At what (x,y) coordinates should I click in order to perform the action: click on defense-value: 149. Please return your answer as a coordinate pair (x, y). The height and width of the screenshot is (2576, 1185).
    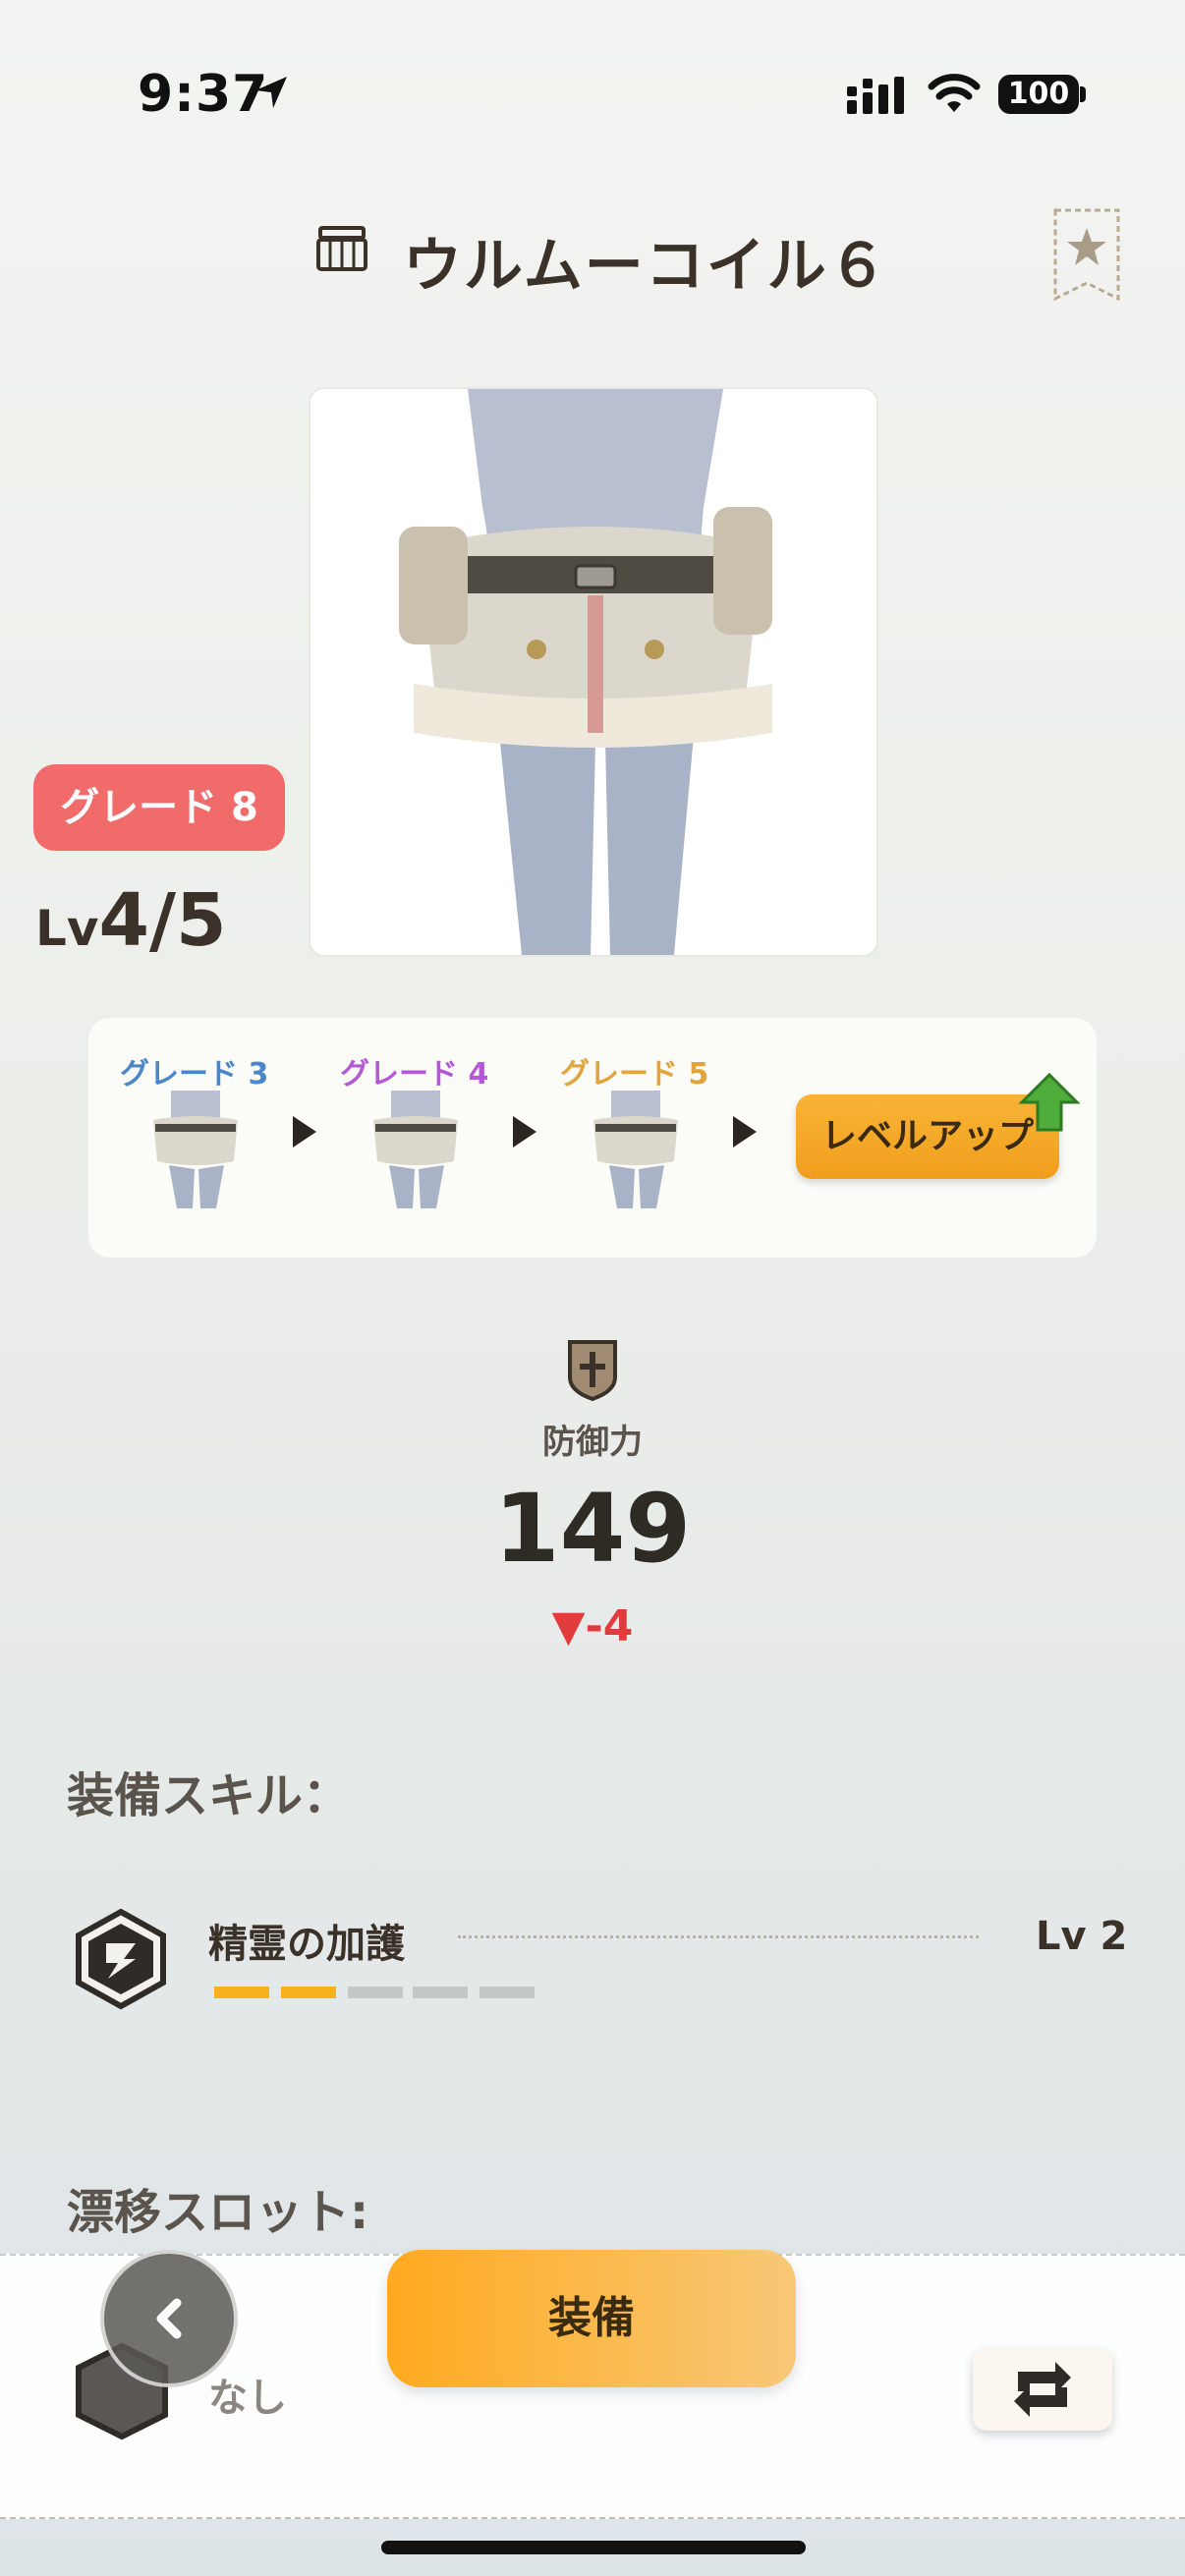
    Looking at the image, I should click on (592, 1529).